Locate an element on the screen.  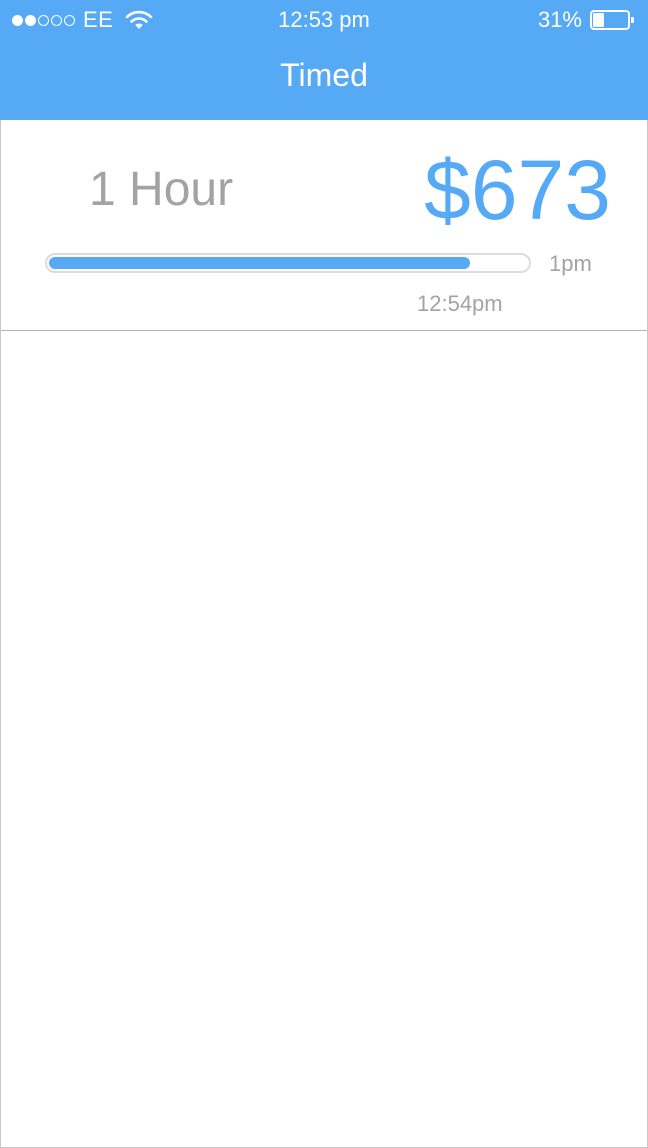
current-time-label: 12:54pm is located at coordinates (460, 303).